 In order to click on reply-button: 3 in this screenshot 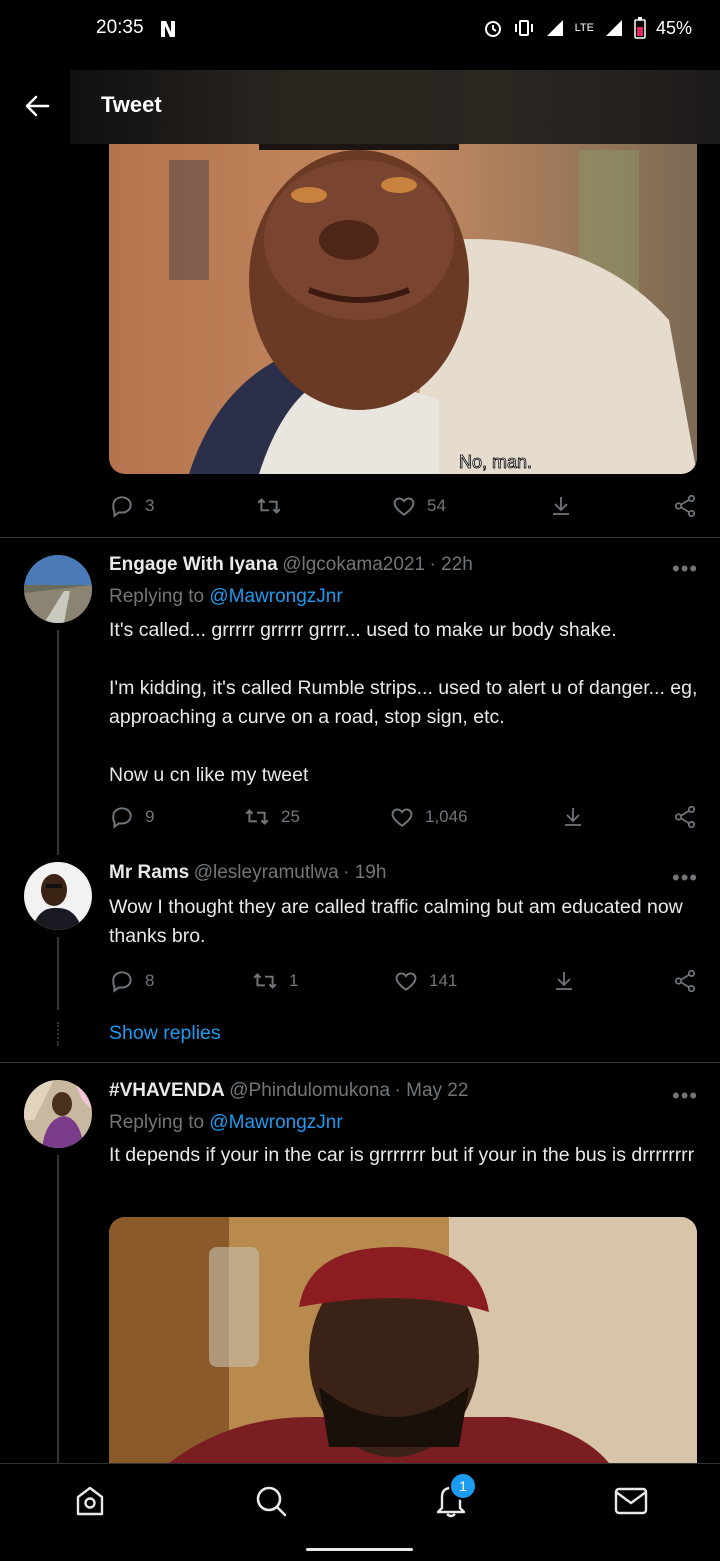, I will do `click(131, 506)`.